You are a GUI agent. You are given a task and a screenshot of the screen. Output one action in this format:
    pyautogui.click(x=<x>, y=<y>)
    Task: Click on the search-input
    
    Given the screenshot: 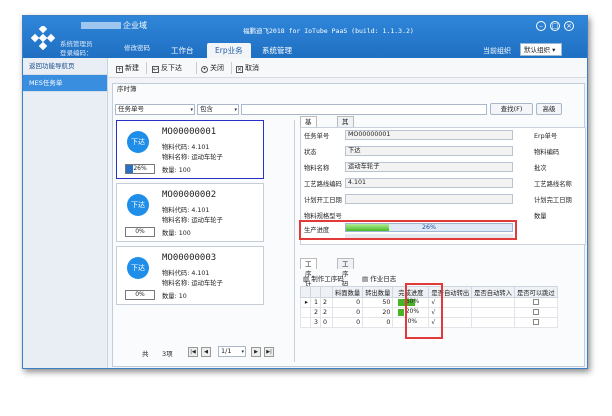 What is the action you would take?
    pyautogui.click(x=364, y=109)
    